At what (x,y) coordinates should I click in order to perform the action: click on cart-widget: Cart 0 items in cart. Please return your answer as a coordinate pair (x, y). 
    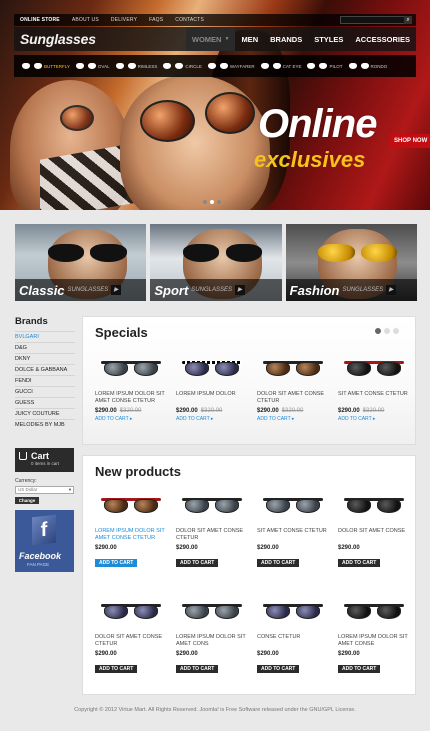
    Looking at the image, I should click on (44, 460).